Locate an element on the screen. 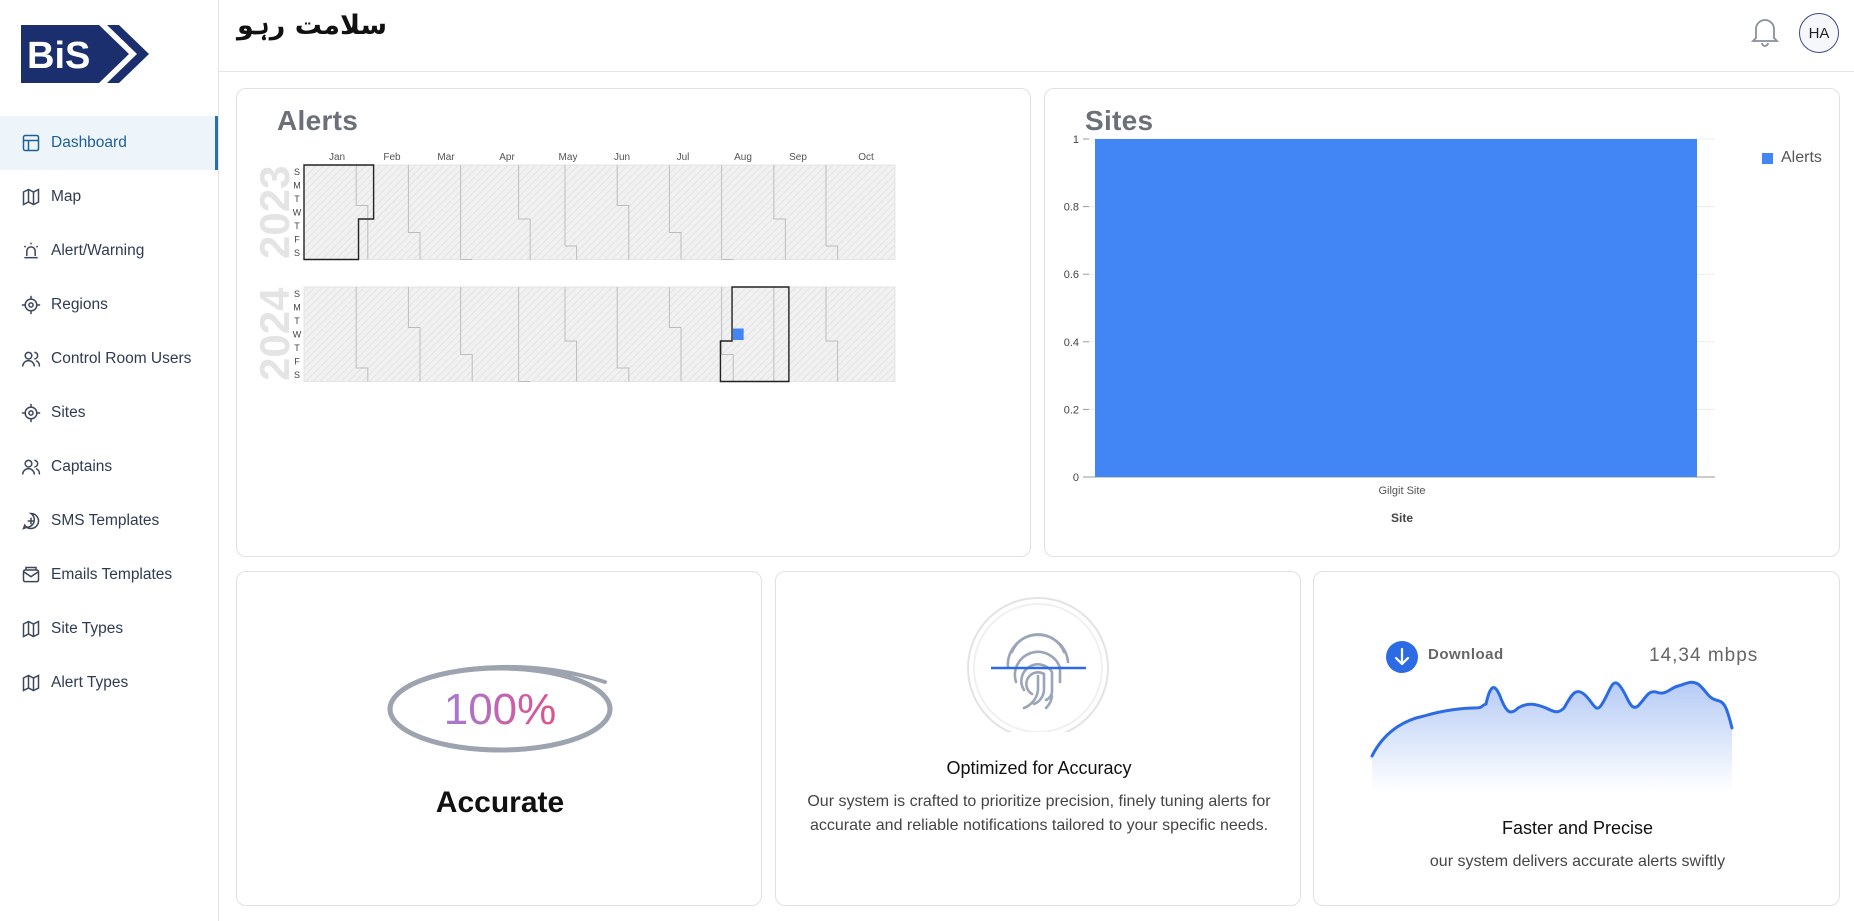  download-speed: 14,34 mbps is located at coordinates (1704, 655).